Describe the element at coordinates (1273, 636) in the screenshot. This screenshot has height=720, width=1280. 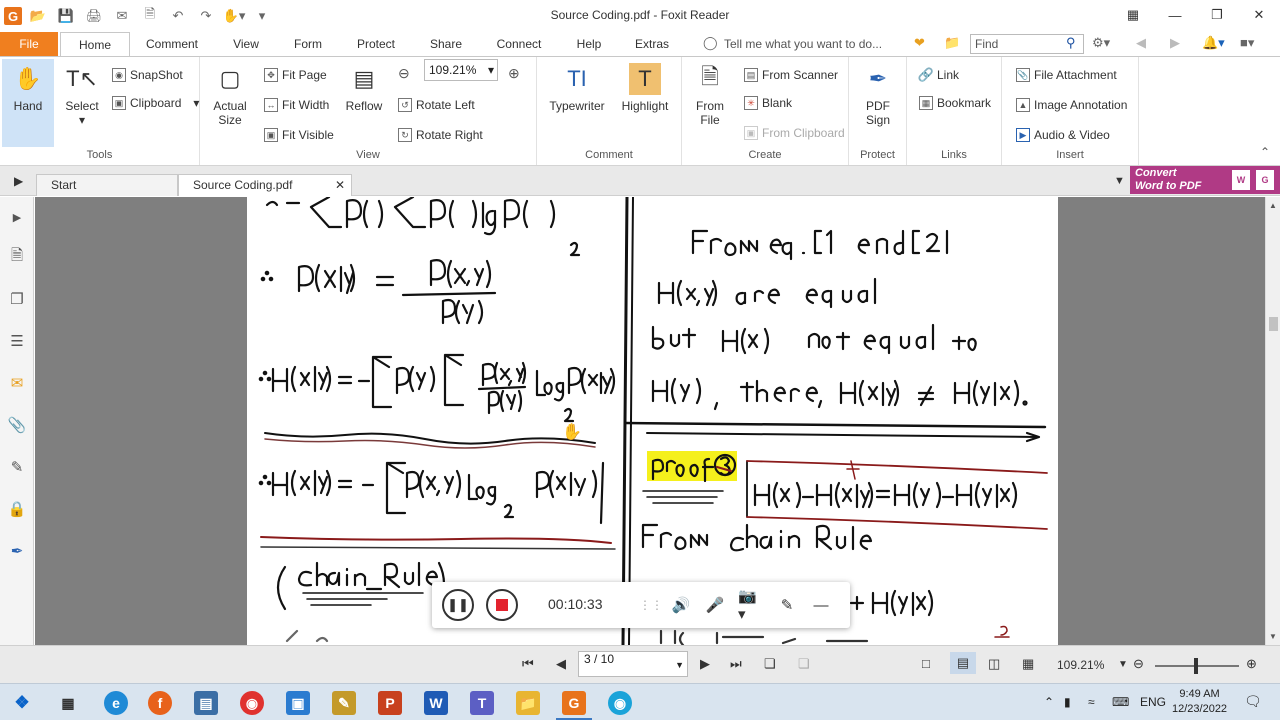
I see `scroll-down-icon: ▼` at that location.